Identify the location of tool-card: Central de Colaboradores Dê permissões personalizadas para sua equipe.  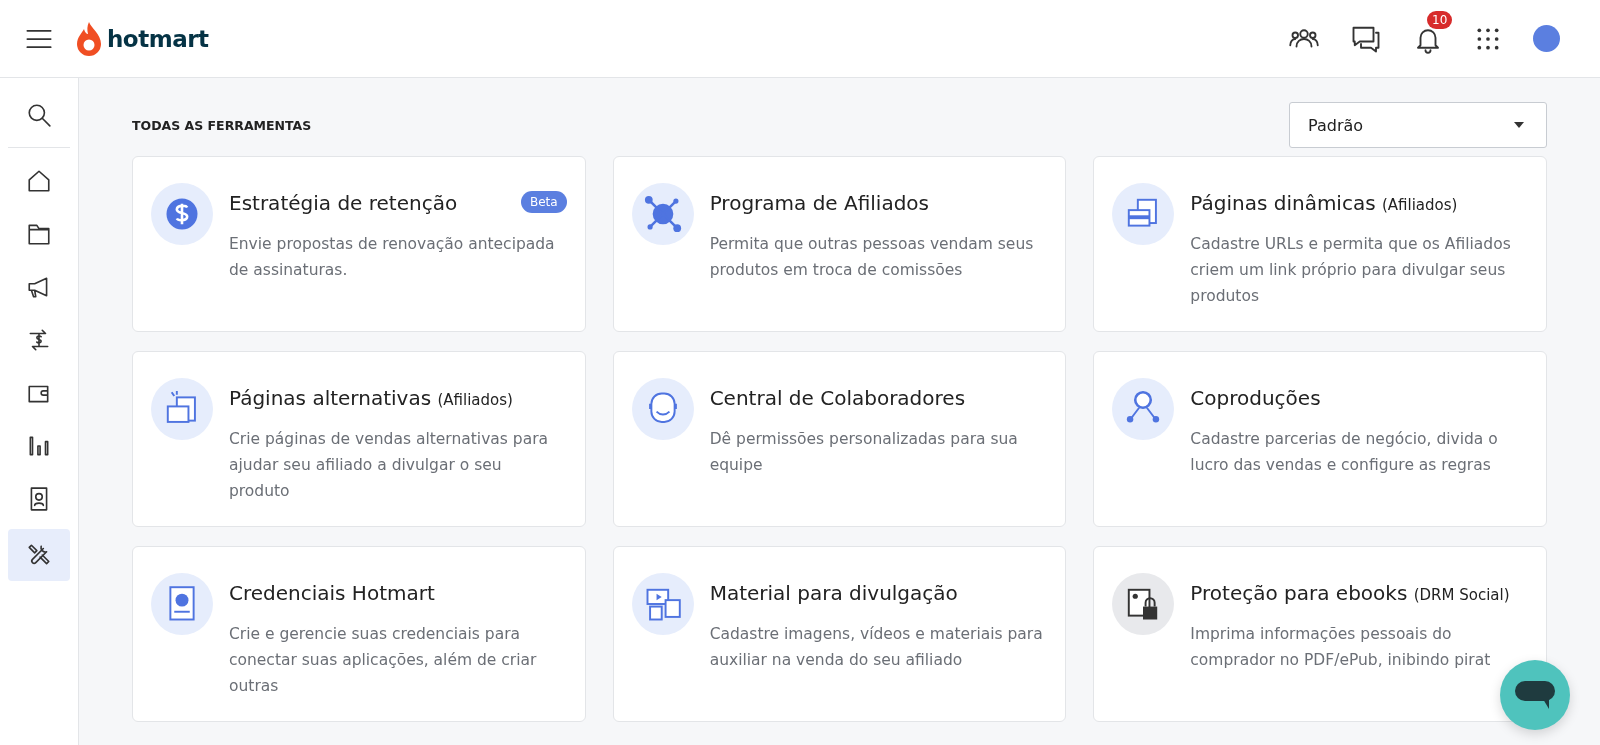
(839, 439).